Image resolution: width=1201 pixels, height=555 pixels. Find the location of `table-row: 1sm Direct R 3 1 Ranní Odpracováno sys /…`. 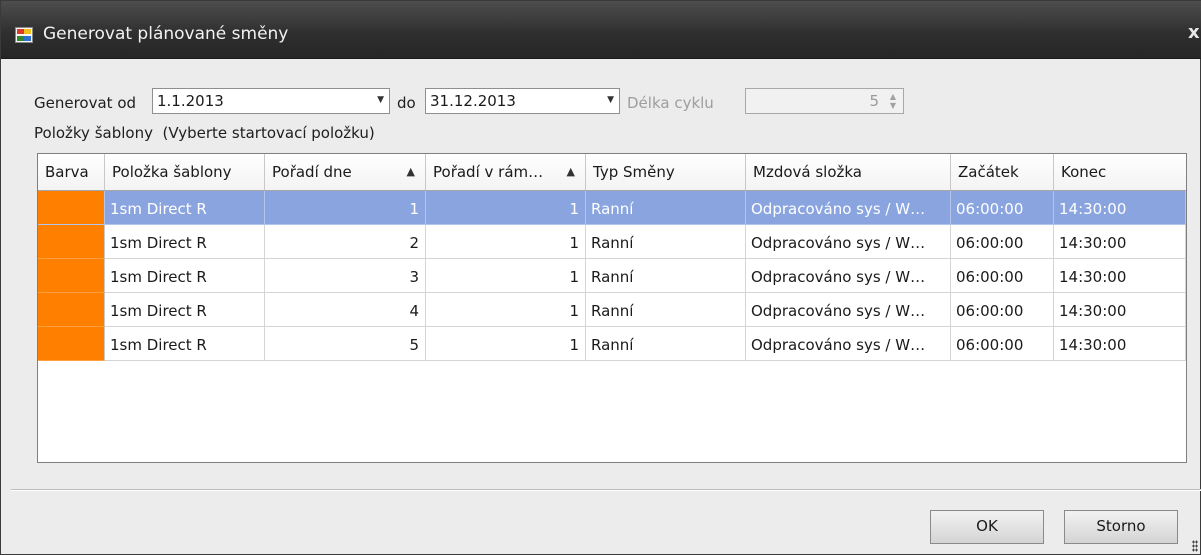

table-row: 1sm Direct R 3 1 Ranní Odpracováno sys /… is located at coordinates (612, 276).